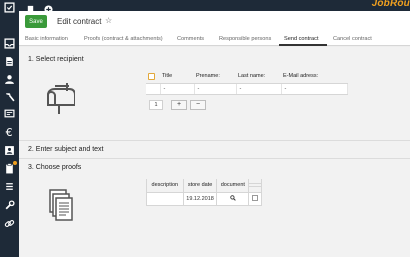 The width and height of the screenshot is (410, 257). Describe the element at coordinates (156, 105) in the screenshot. I see `recipient-count-input: 1` at that location.